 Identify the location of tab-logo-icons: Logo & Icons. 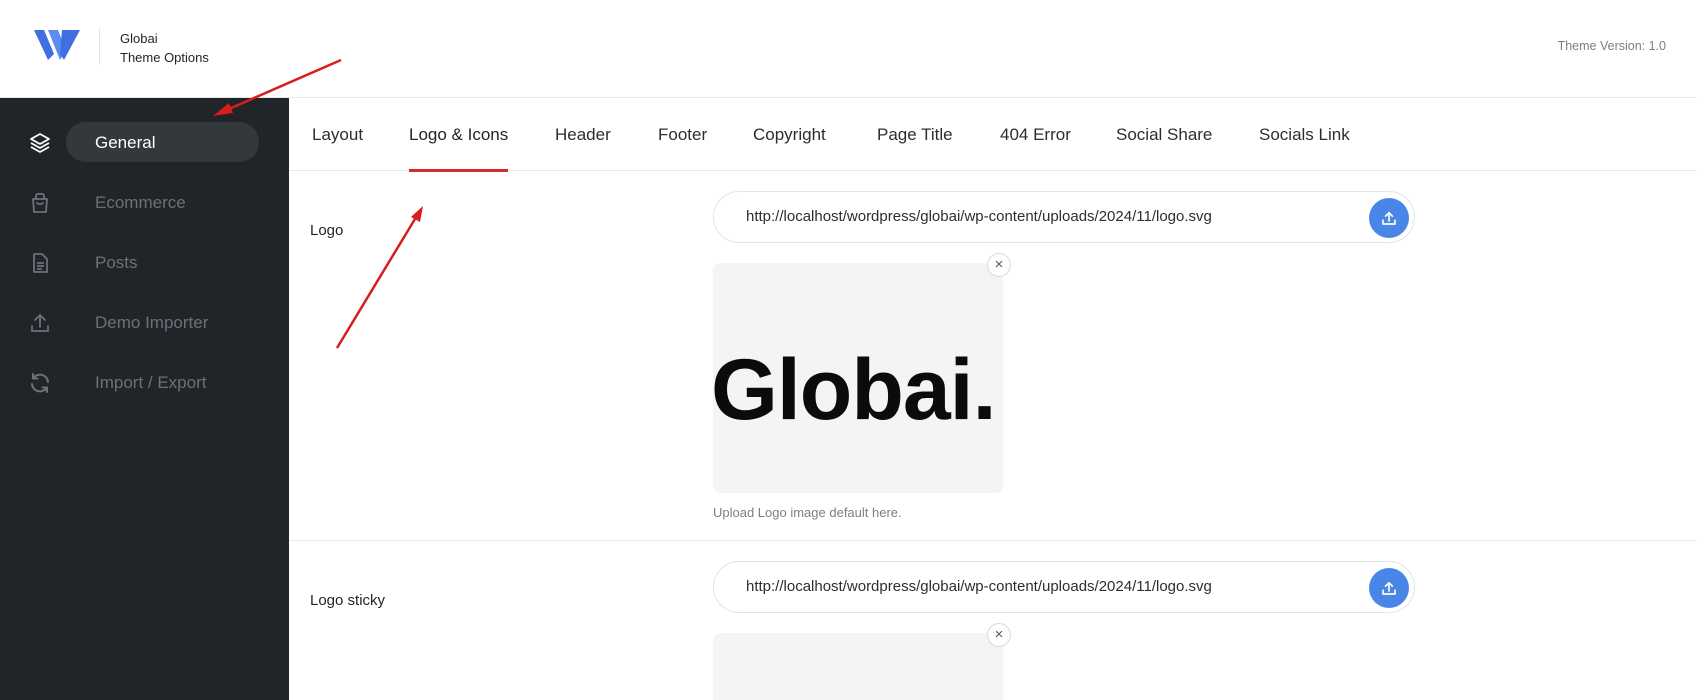
(459, 135).